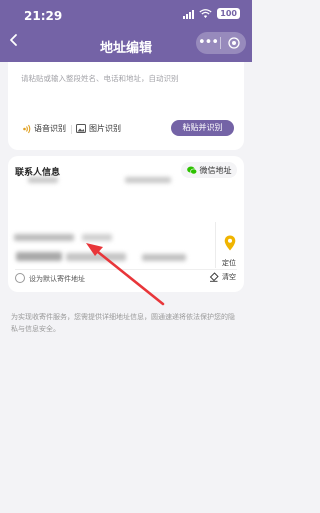  I want to click on clear-label: 清空, so click(229, 277).